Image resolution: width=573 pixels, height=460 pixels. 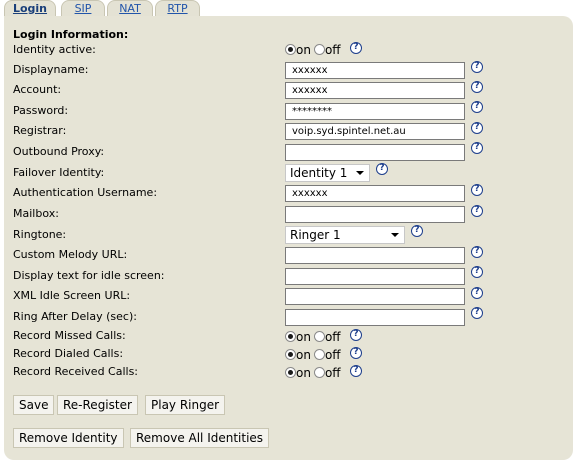 I want to click on record-received-off-radio, so click(x=319, y=372).